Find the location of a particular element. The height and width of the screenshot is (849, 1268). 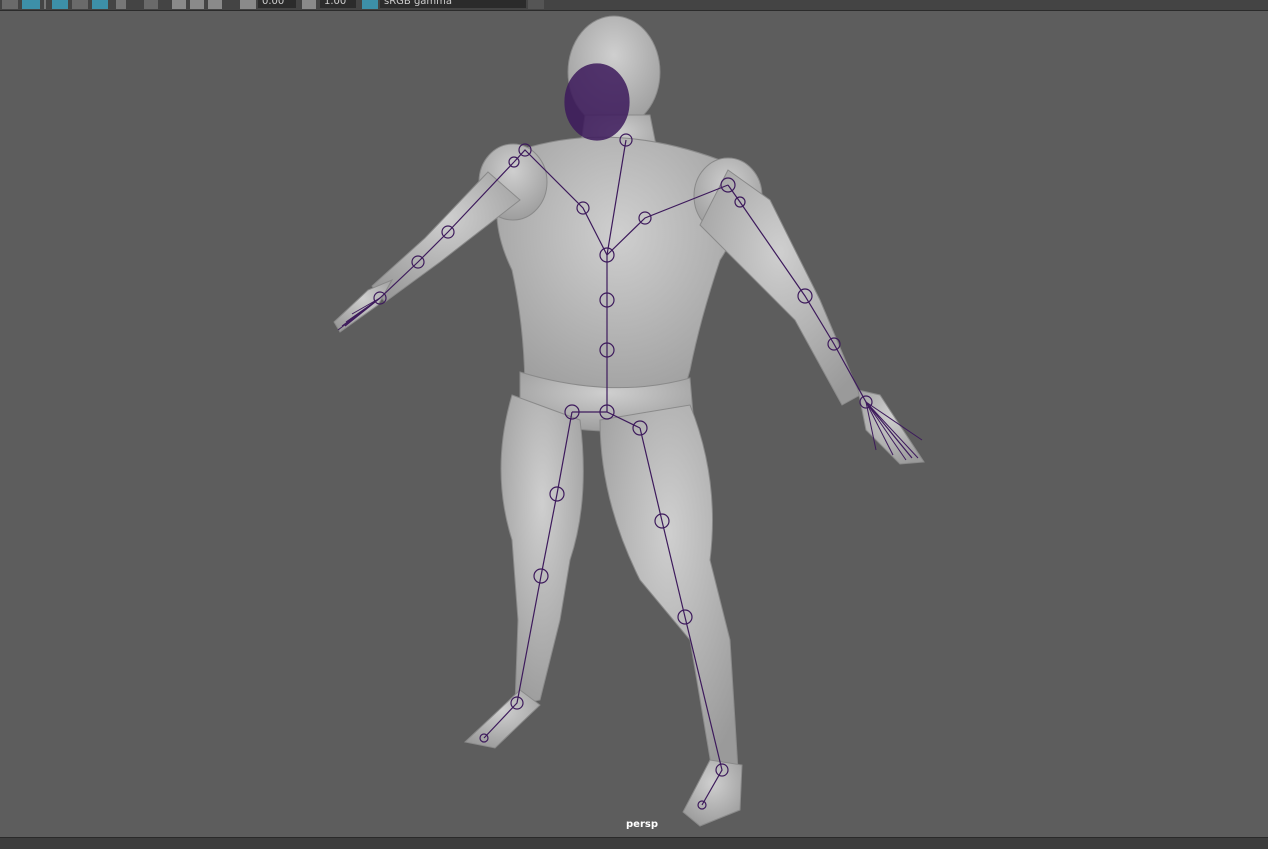

xray-icon is located at coordinates (215, 4).